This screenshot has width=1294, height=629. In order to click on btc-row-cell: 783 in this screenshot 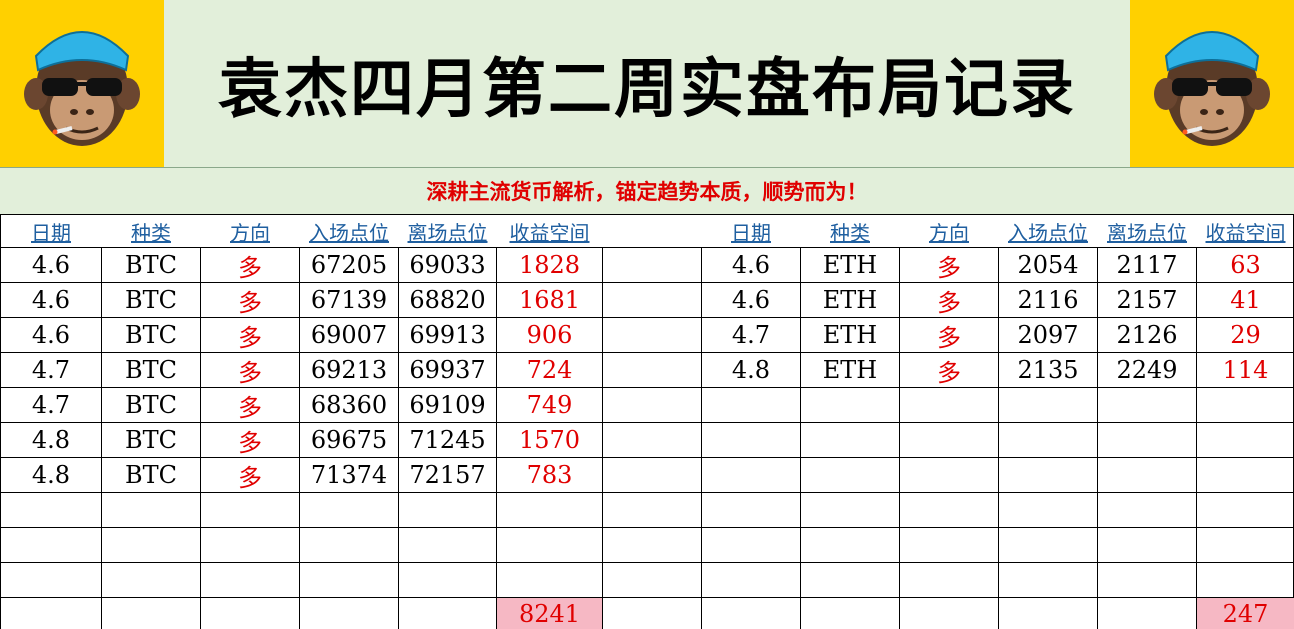, I will do `click(549, 475)`.